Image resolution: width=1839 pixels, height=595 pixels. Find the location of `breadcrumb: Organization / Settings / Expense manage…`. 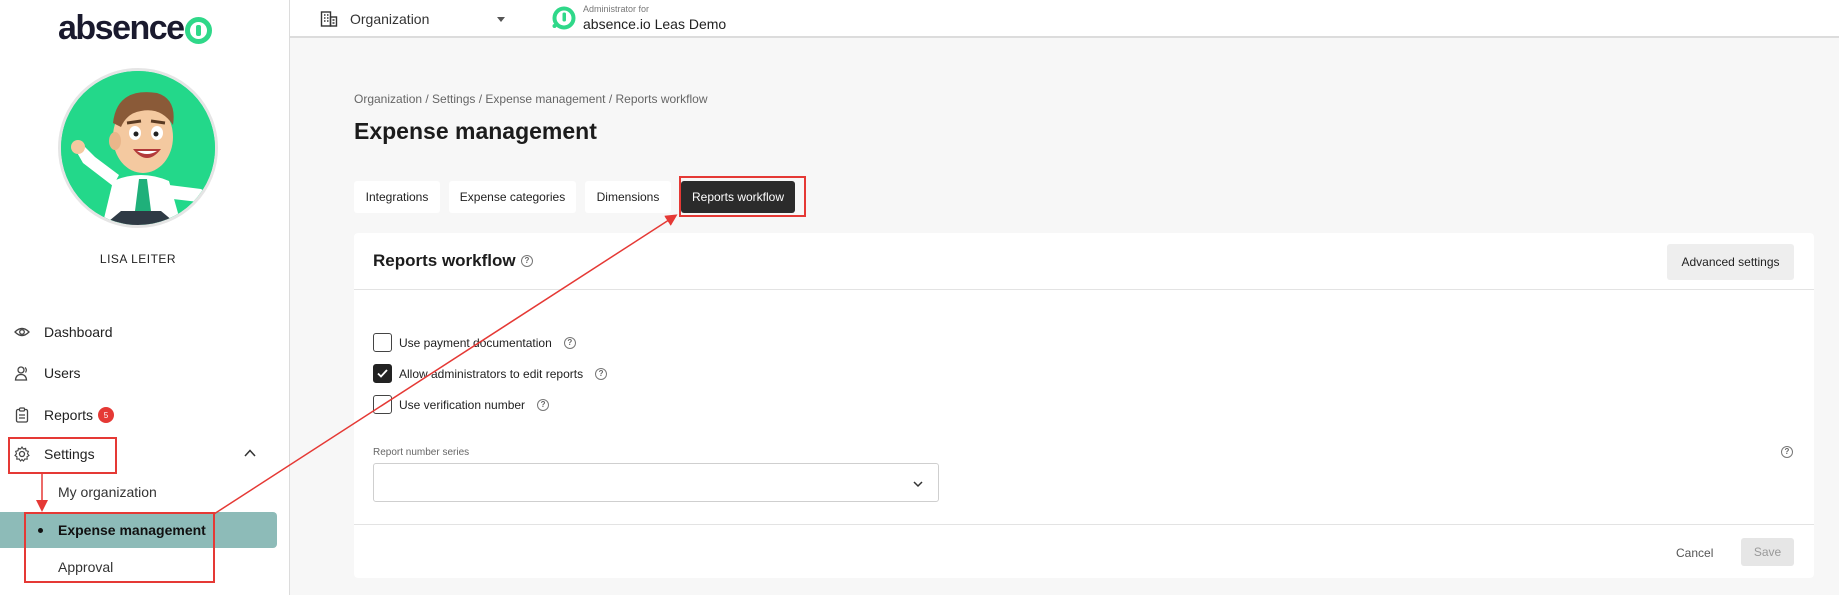

breadcrumb: Organization / Settings / Expense manage… is located at coordinates (531, 99).